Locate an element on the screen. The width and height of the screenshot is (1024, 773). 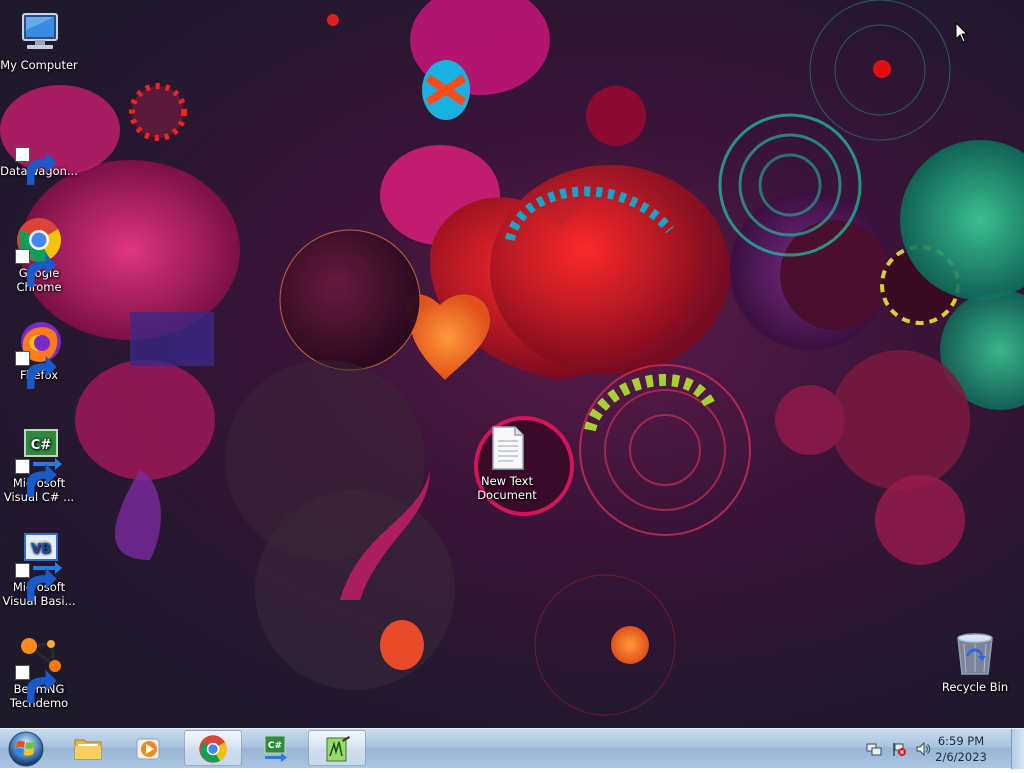
desktop-icon-firefox: Firefox is located at coordinates (39, 353).